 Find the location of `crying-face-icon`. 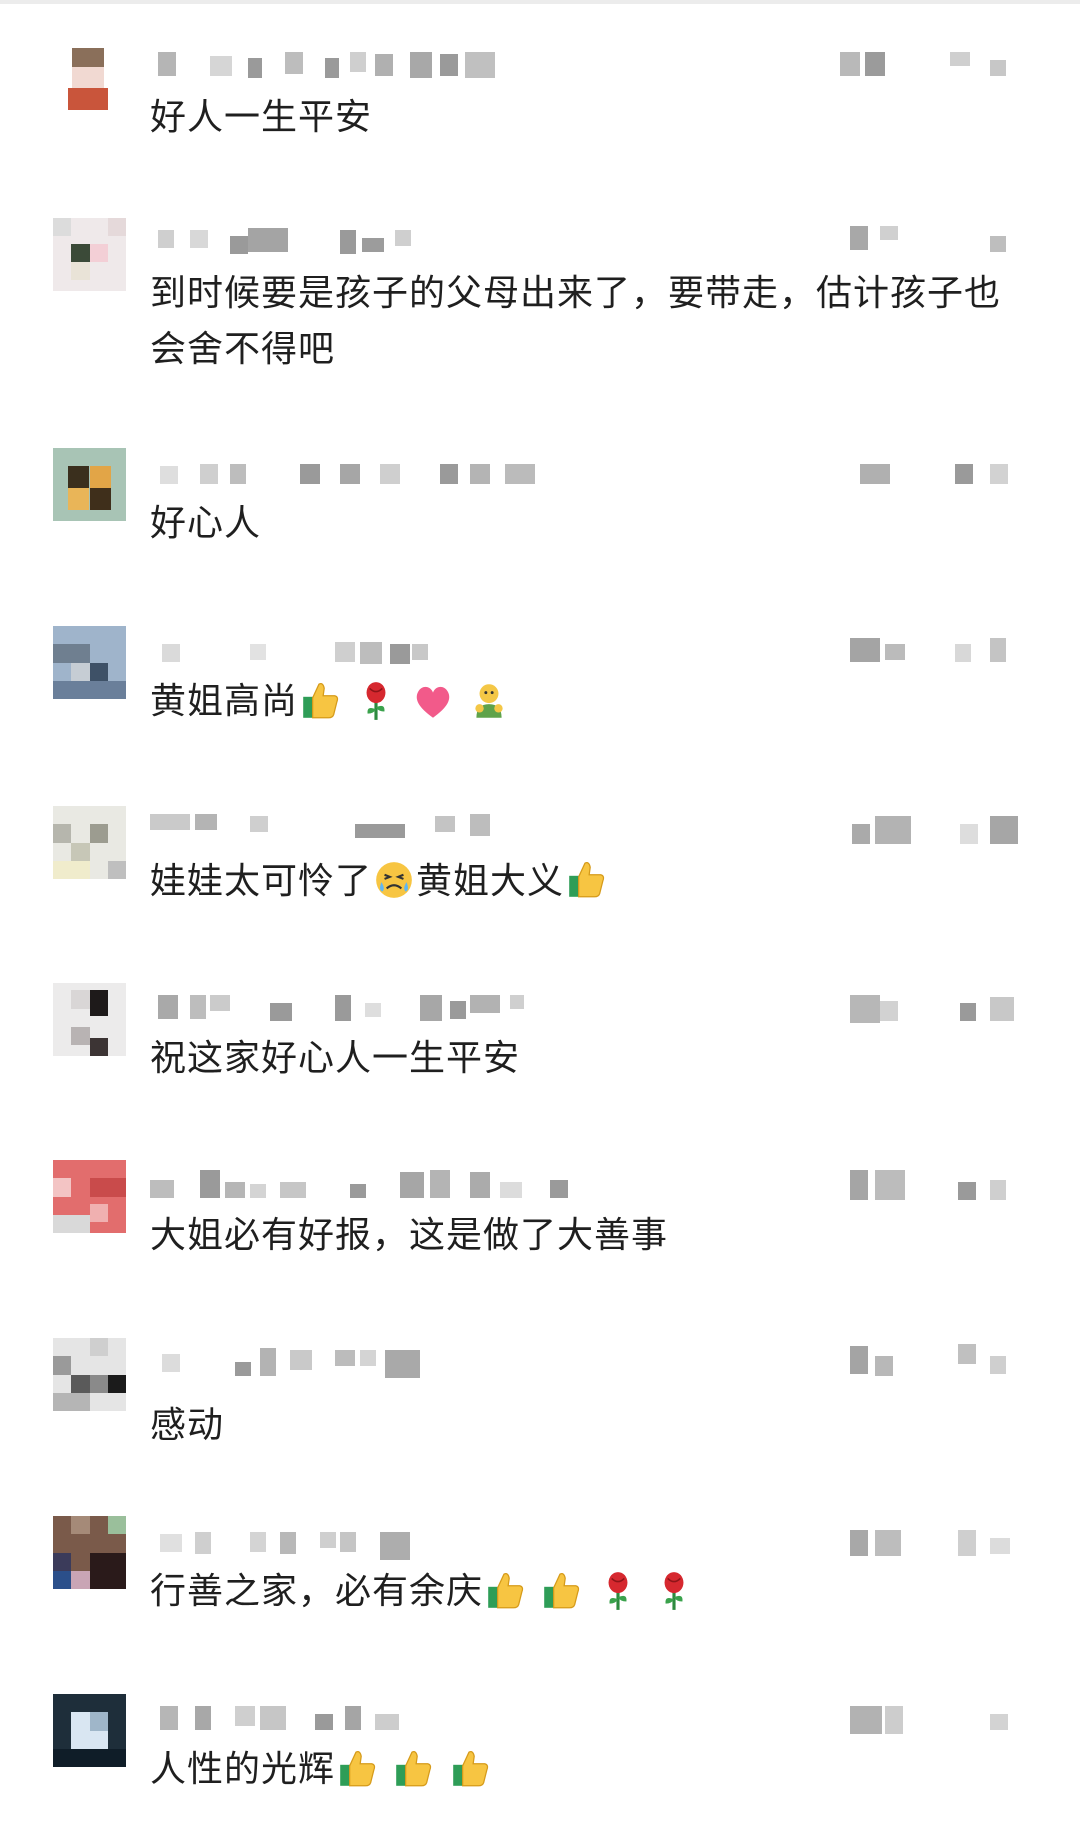

crying-face-icon is located at coordinates (394, 880).